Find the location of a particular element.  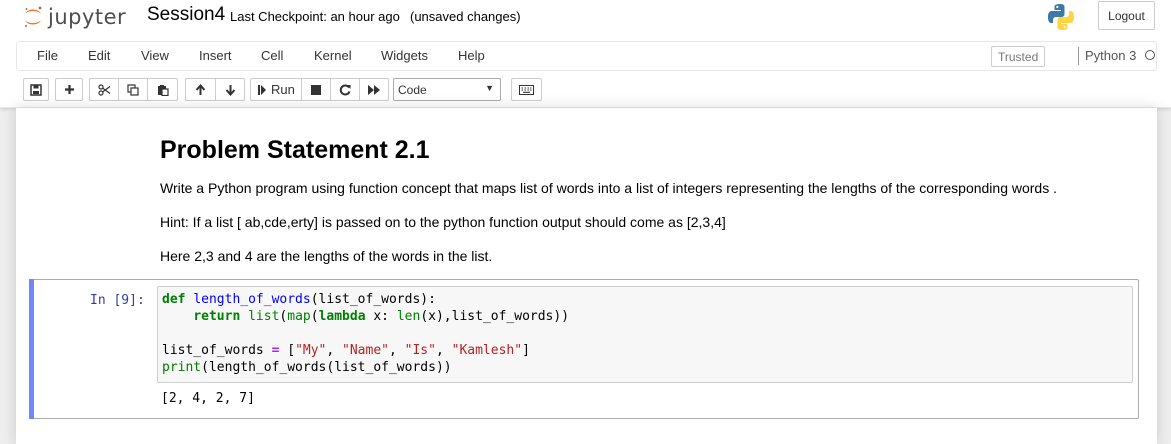

python-logo-icon is located at coordinates (1061, 17).